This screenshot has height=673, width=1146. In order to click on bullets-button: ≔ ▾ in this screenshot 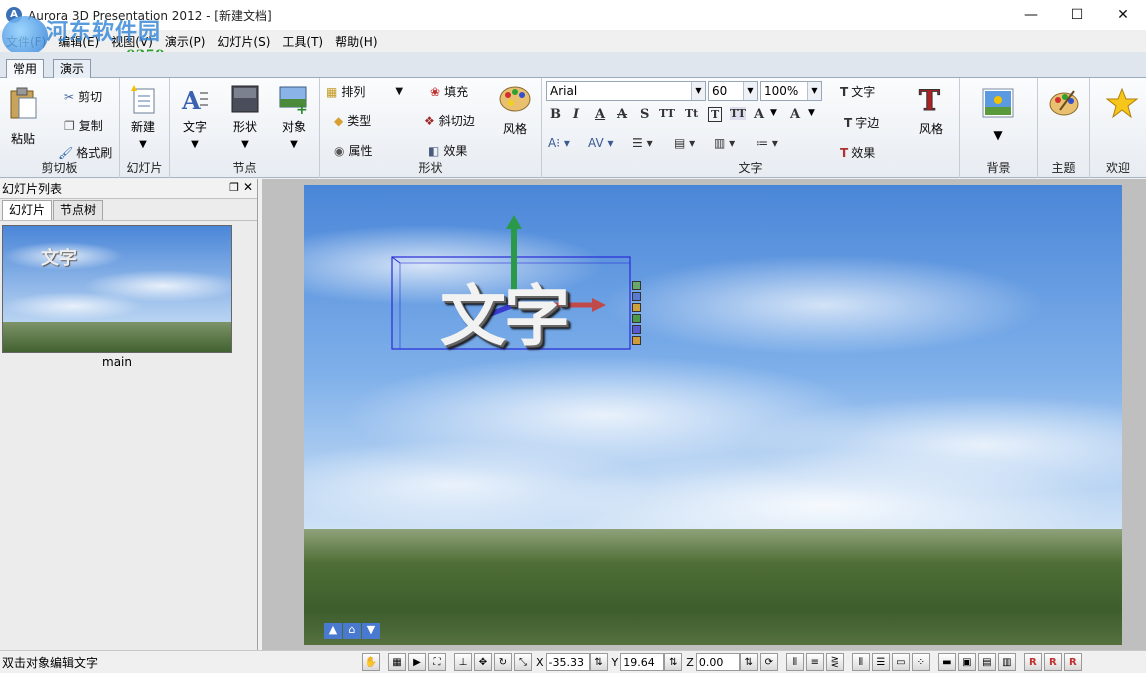, I will do `click(767, 143)`.